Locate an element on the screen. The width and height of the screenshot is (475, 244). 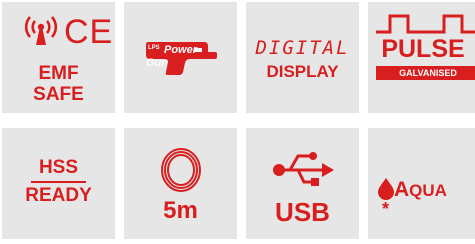
pulse-waveform-icon is located at coordinates (425, 24).